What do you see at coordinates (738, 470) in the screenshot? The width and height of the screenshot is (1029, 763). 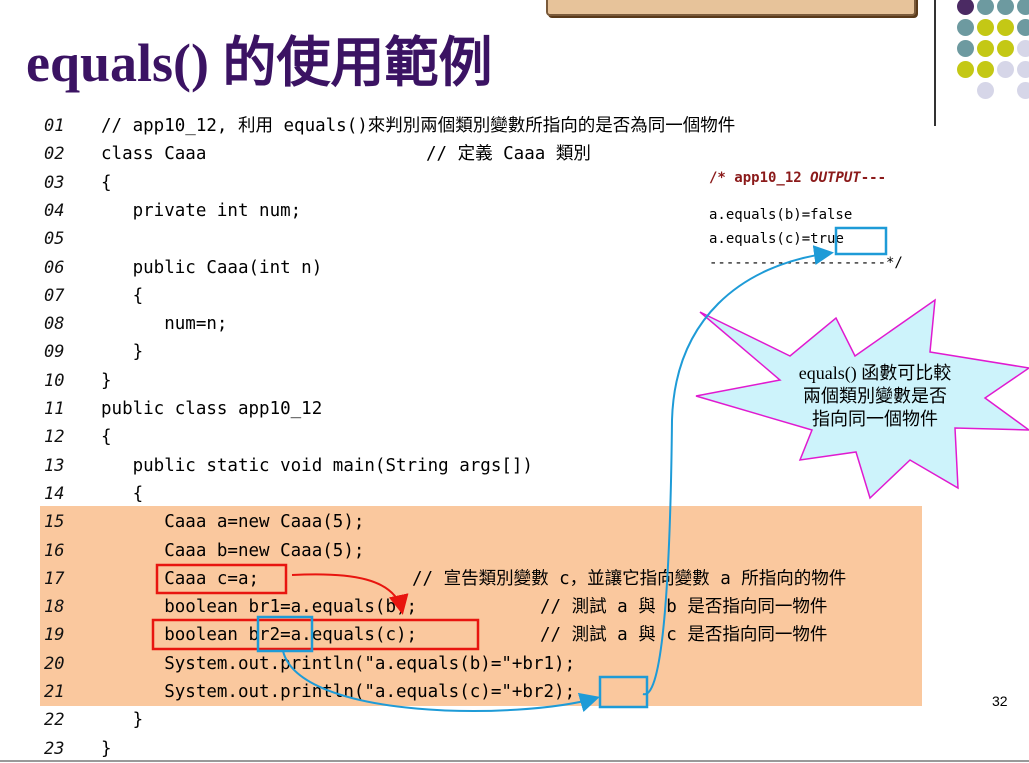 I see `blue-arrow-print-to-output` at bounding box center [738, 470].